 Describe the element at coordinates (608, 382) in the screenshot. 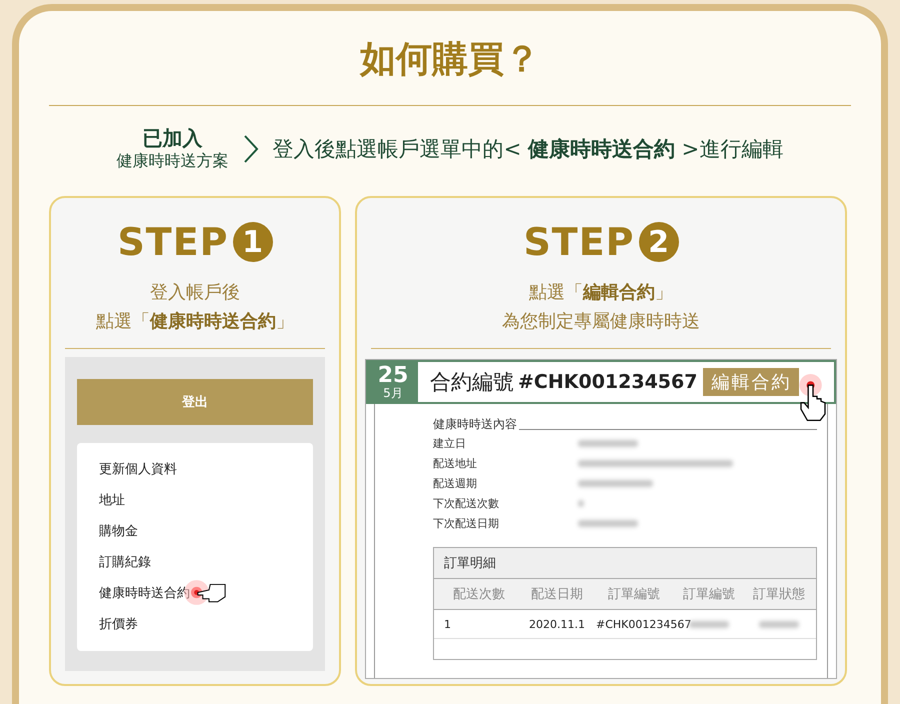

I see `contract-number: #CHK001234567` at that location.